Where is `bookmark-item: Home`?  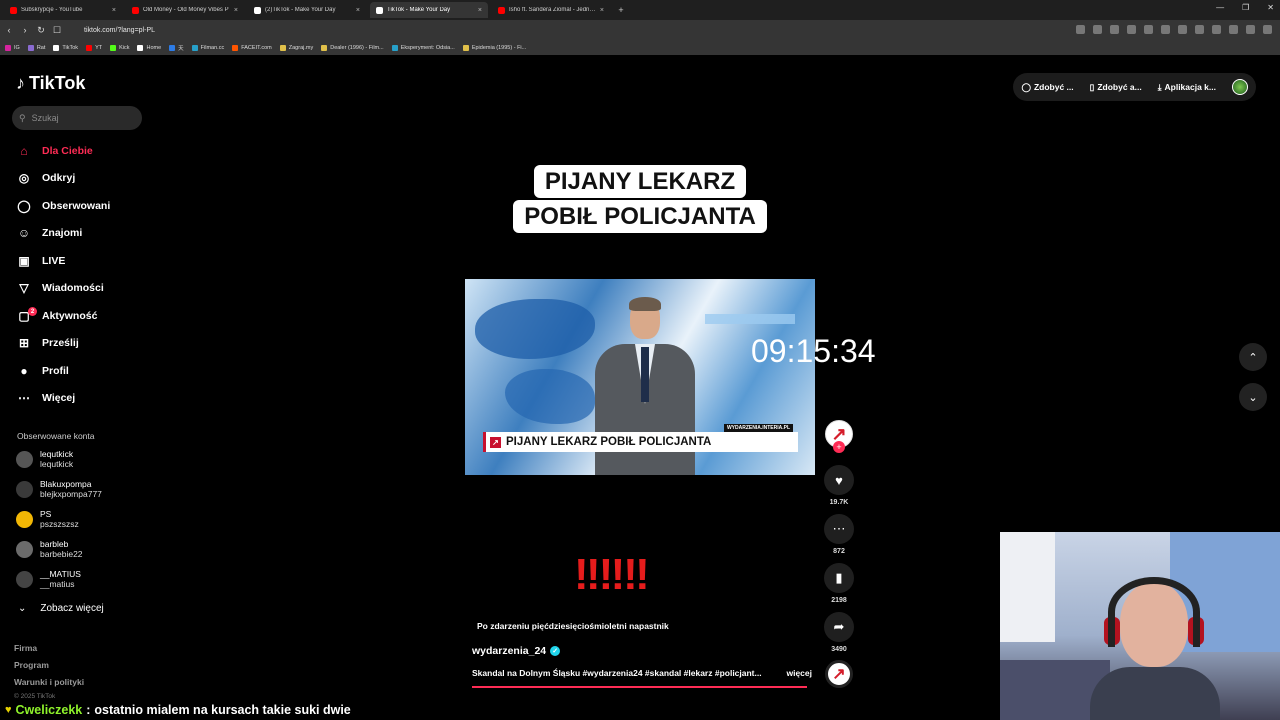
bookmark-item: Home is located at coordinates (149, 47).